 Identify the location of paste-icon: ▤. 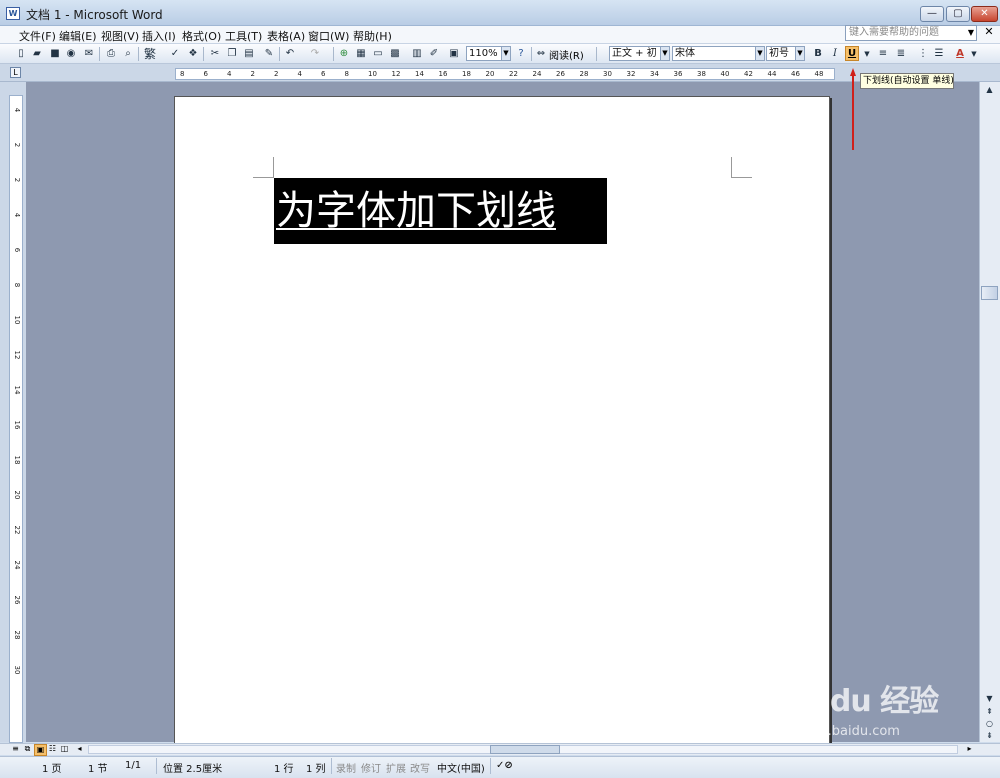
(249, 54).